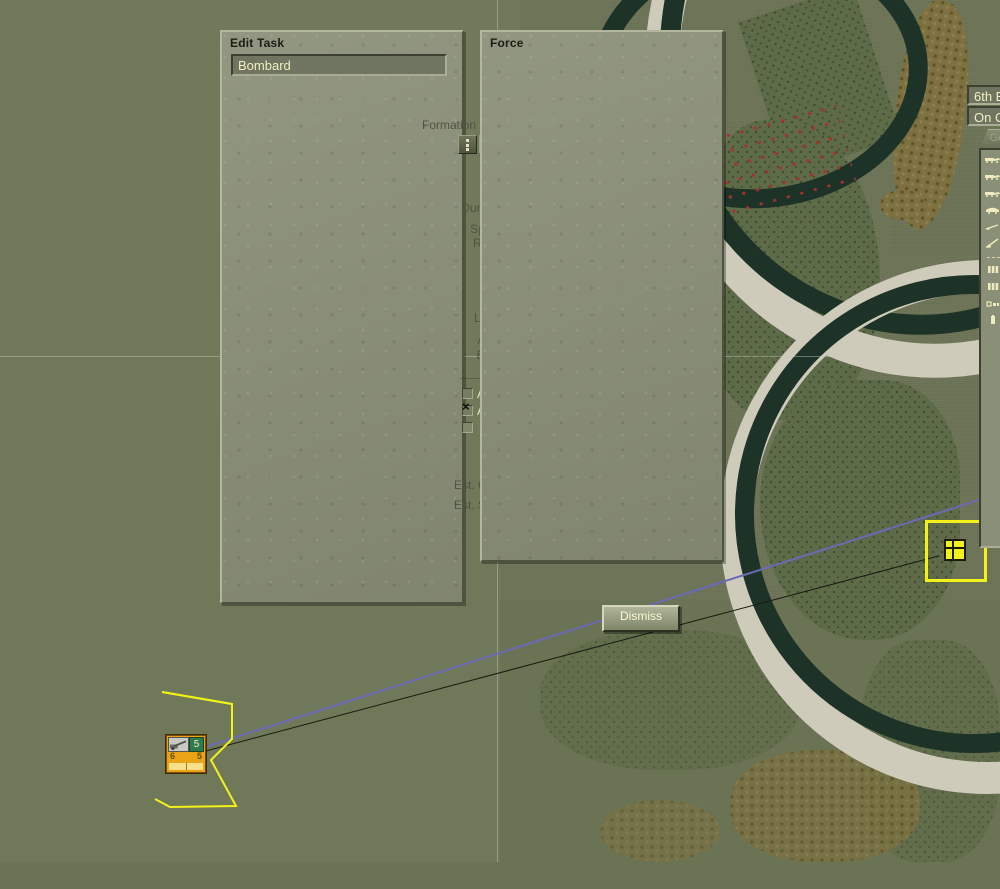 The height and width of the screenshot is (889, 1000). I want to click on equipment-row: GAZ-AA (1.5 t)1, so click(990, 159).